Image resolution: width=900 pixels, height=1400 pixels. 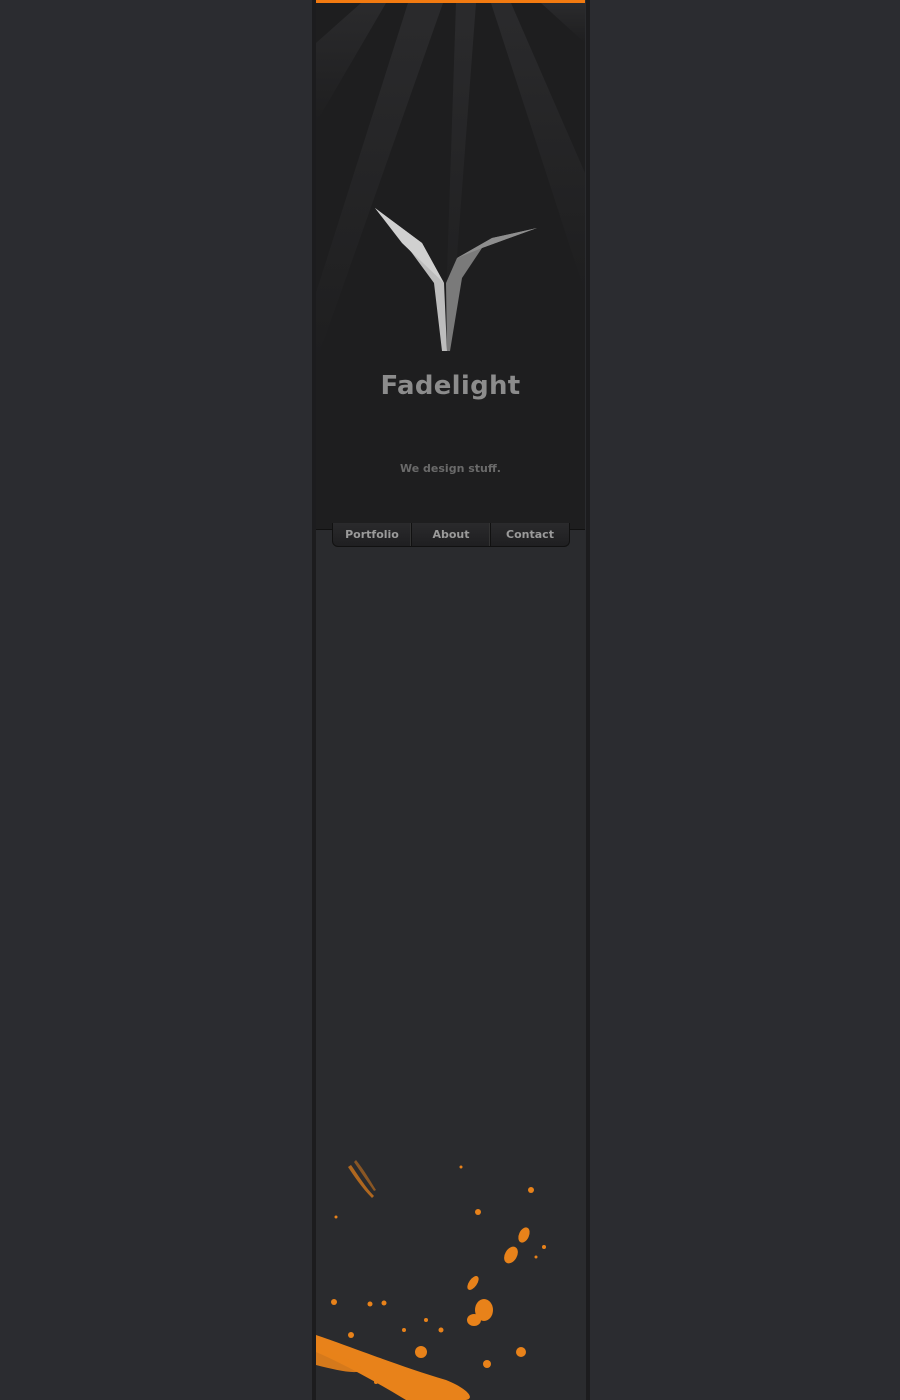 I want to click on fadelight-logo-icon, so click(x=456, y=279).